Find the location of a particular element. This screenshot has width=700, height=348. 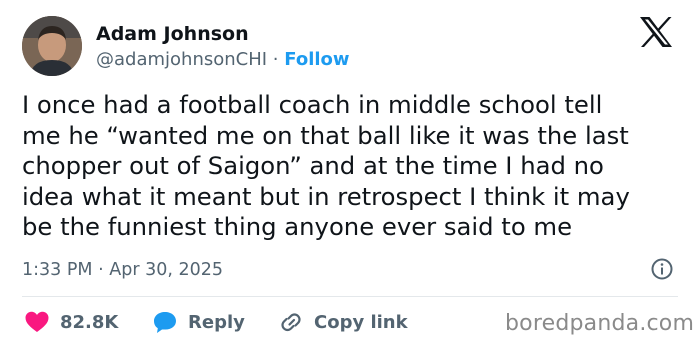

tweet-timestamp: 1:33 PM · Apr 30, 2025 is located at coordinates (122, 270).